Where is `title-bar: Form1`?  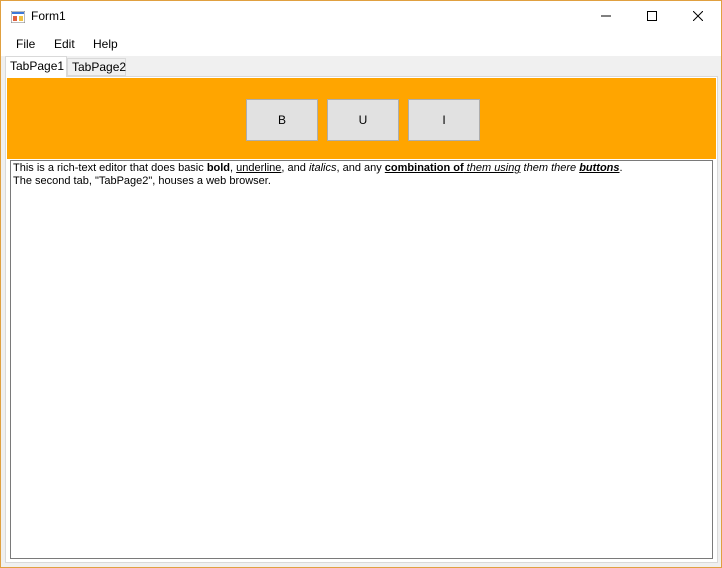
title-bar: Form1 is located at coordinates (361, 16).